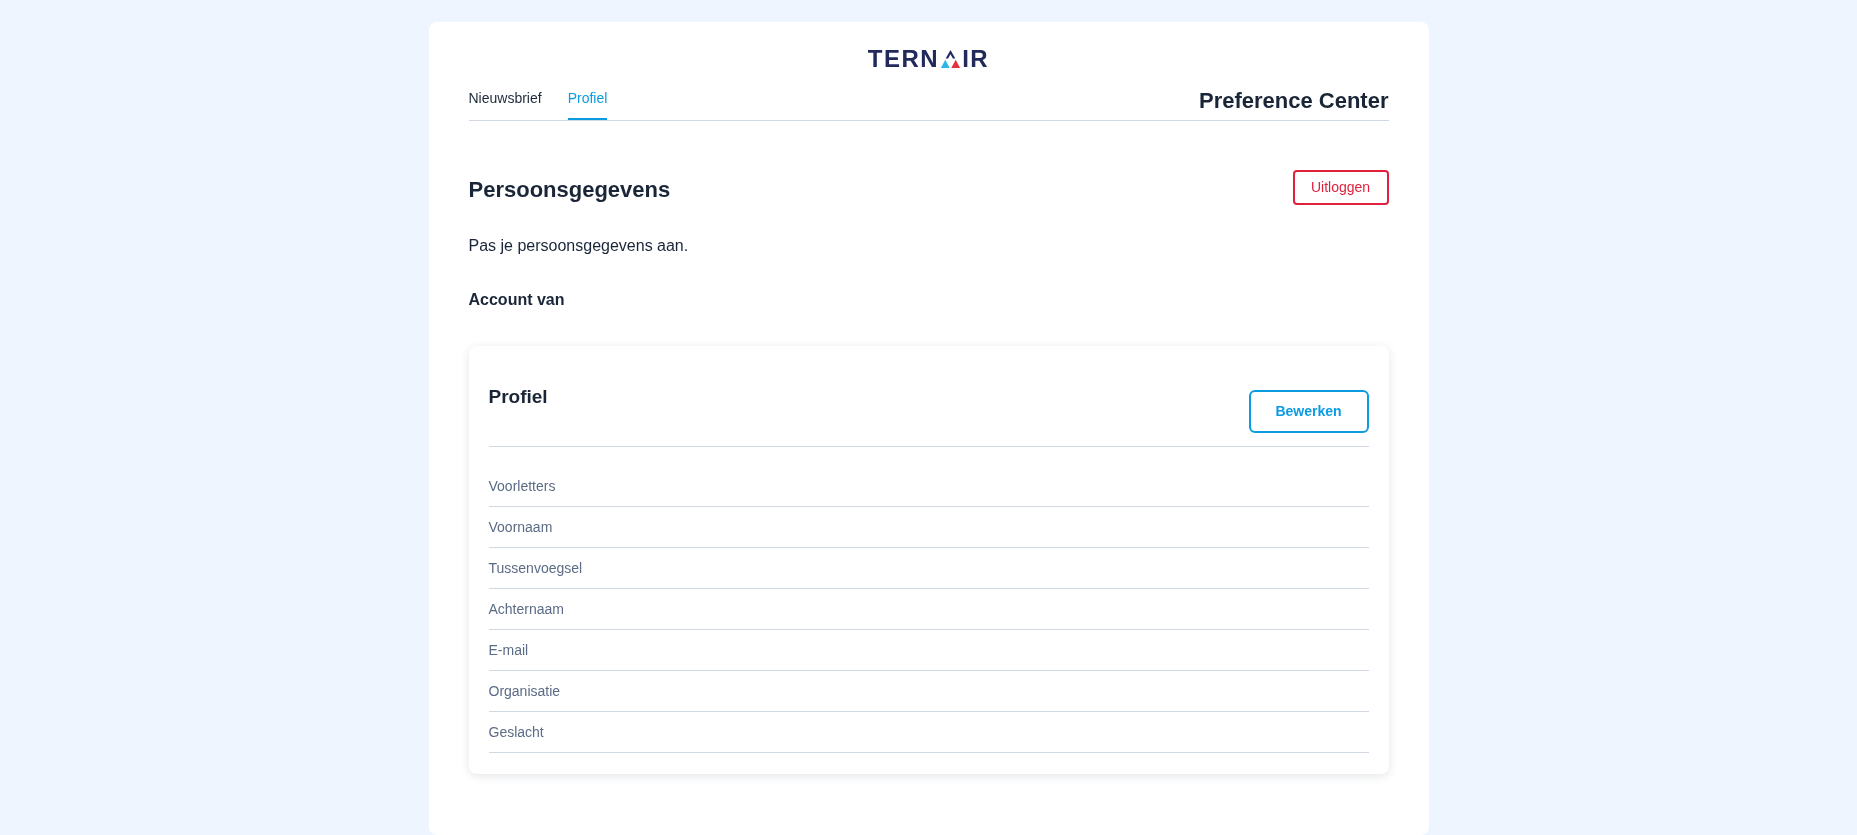 The width and height of the screenshot is (1857, 835). What do you see at coordinates (1340, 187) in the screenshot?
I see `logout-button: Uitloggen` at bounding box center [1340, 187].